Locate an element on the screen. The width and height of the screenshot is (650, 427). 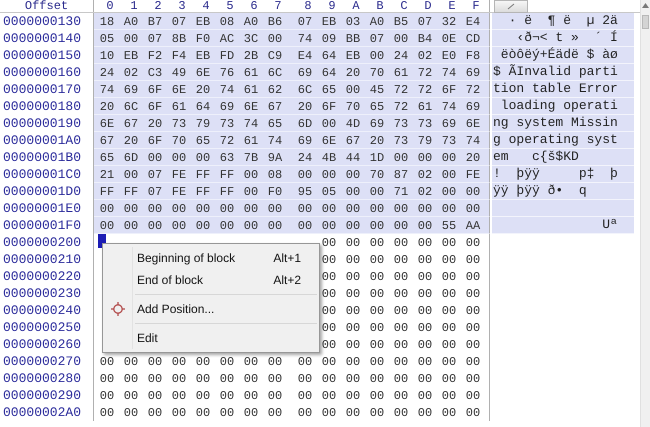
hex-byte: 67 is located at coordinates (353, 141).